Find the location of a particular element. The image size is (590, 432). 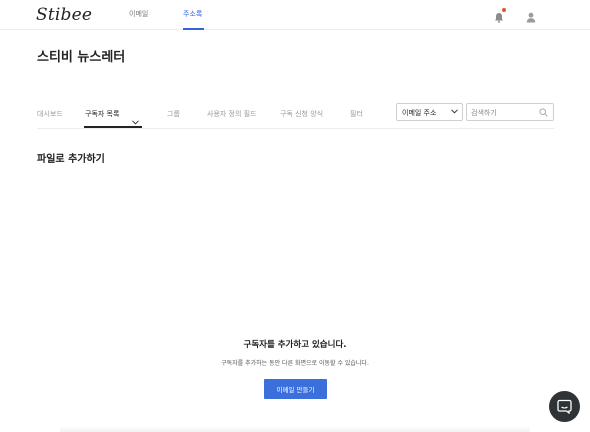

progress-title: 구독자를 추가하고 있습니다. is located at coordinates (295, 345).